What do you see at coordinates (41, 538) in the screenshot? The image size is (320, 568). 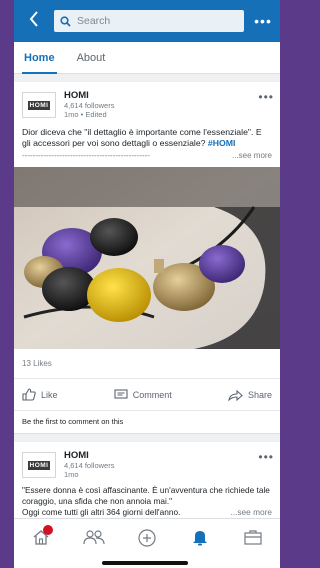 I see `nav-home` at bounding box center [41, 538].